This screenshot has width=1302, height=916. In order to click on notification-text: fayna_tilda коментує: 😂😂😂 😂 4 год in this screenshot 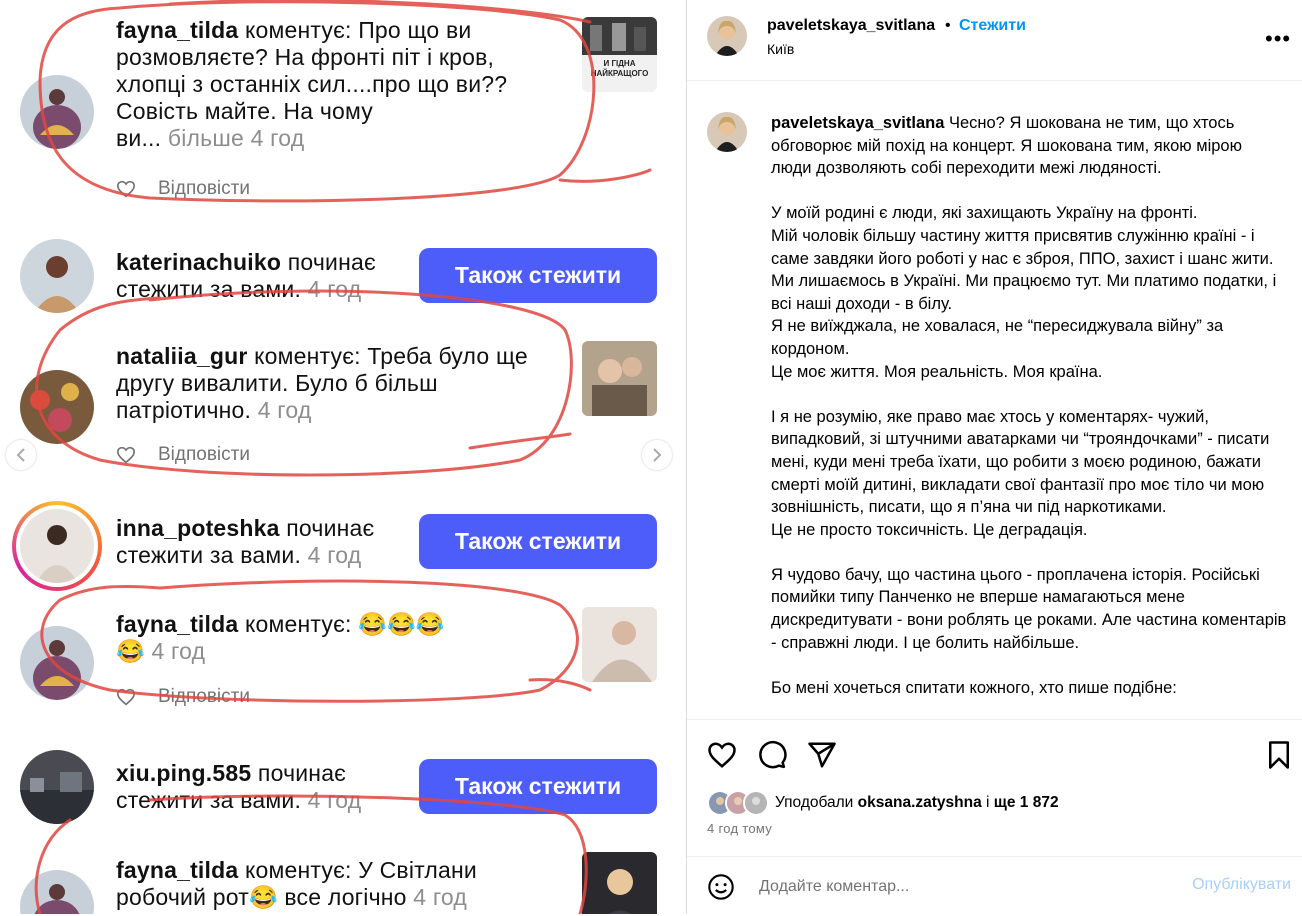, I will do `click(280, 637)`.